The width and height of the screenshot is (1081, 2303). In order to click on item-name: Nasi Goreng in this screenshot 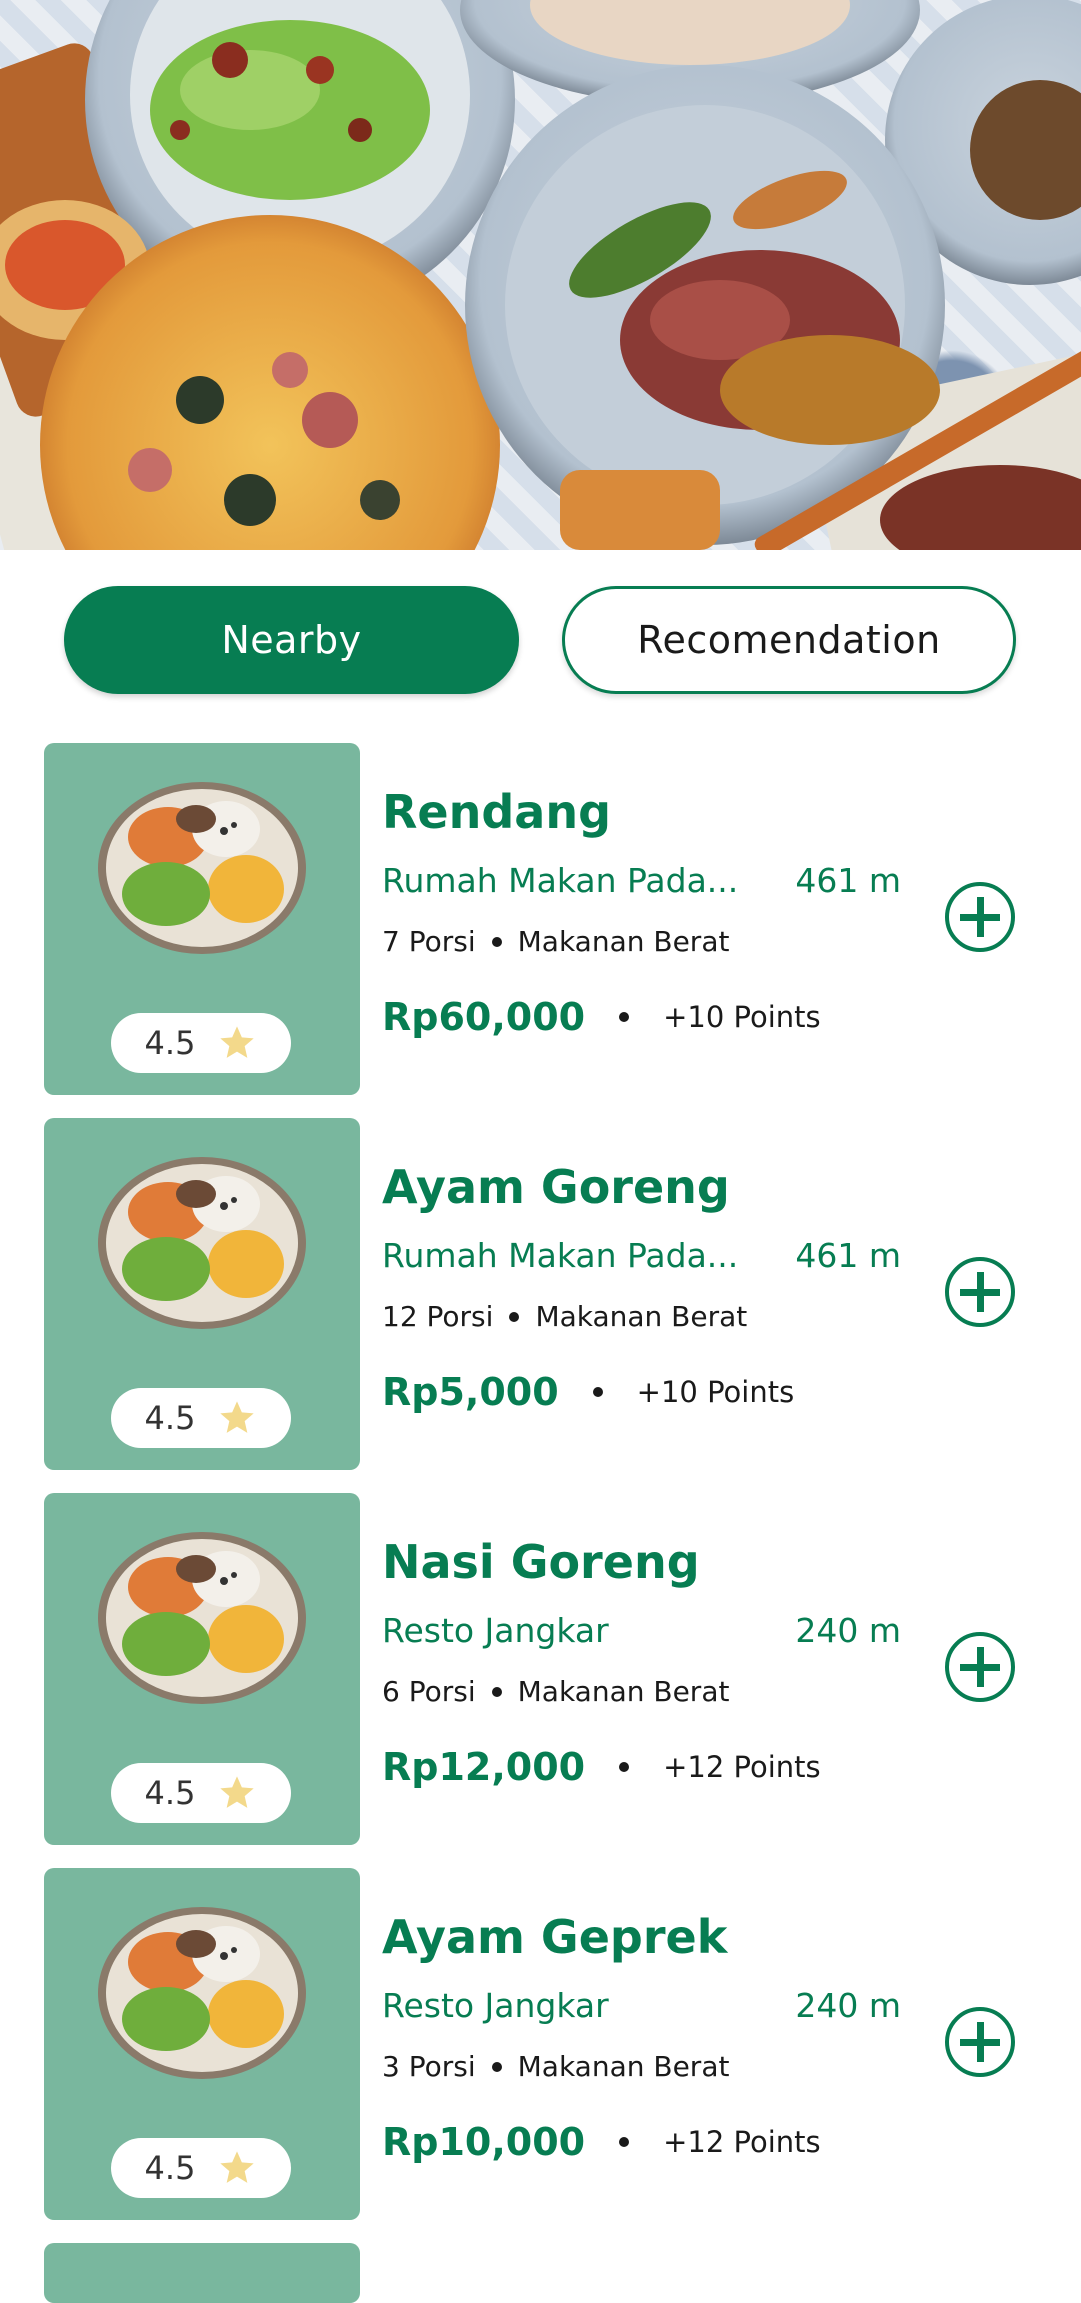, I will do `click(541, 1562)`.